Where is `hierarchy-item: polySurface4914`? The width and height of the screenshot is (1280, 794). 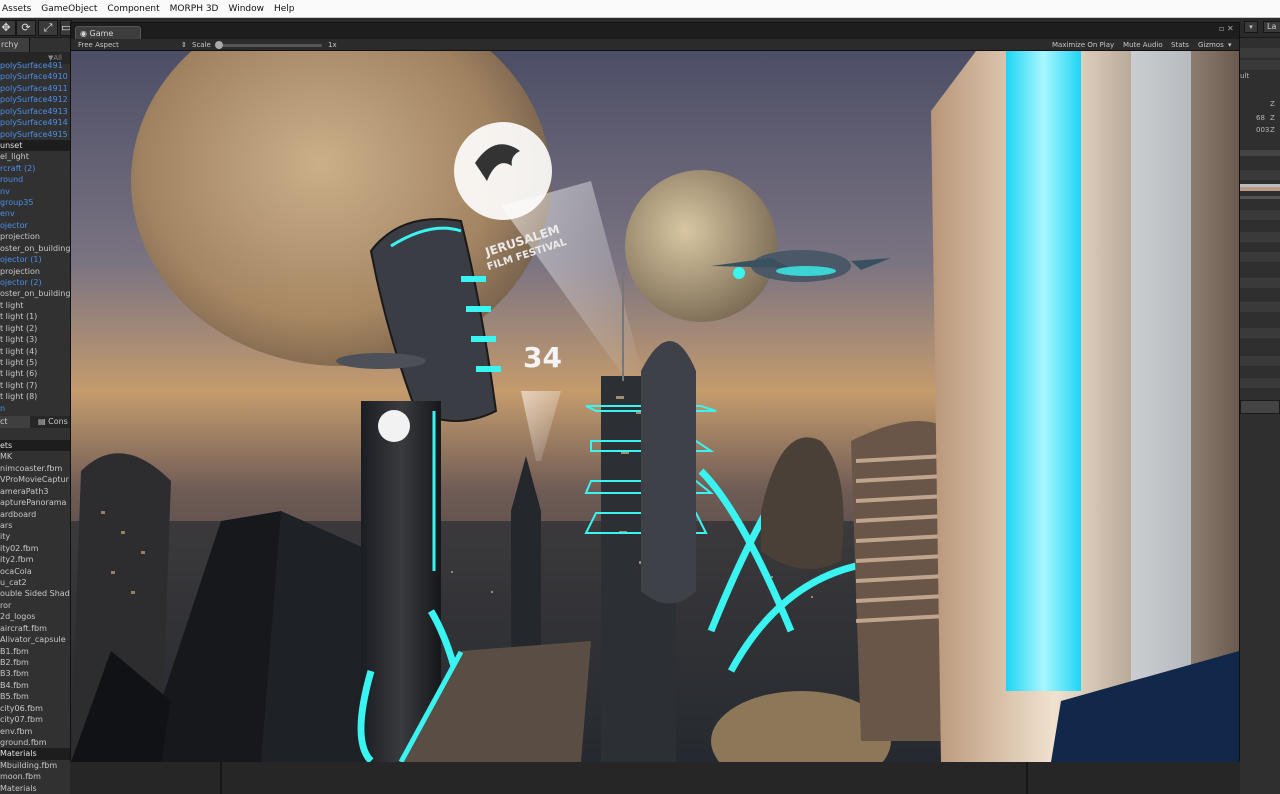 hierarchy-item: polySurface4914 is located at coordinates (35, 122).